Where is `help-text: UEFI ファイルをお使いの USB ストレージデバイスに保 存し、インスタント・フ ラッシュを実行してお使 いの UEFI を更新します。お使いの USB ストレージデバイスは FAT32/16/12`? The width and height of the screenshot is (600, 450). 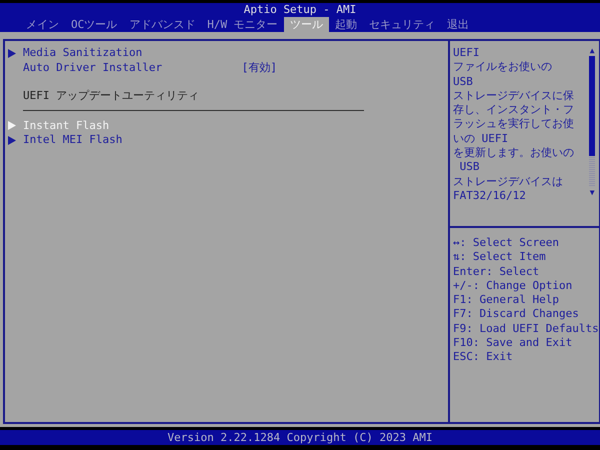 help-text: UEFI ファイルをお使いの USB ストレージデバイスに保 存し、インスタント・フ ラッシュを実行してお使 いの UEFI を更新します。お使いの USB ストレージデバイスは FAT32/16/12 is located at coordinates (514, 125).